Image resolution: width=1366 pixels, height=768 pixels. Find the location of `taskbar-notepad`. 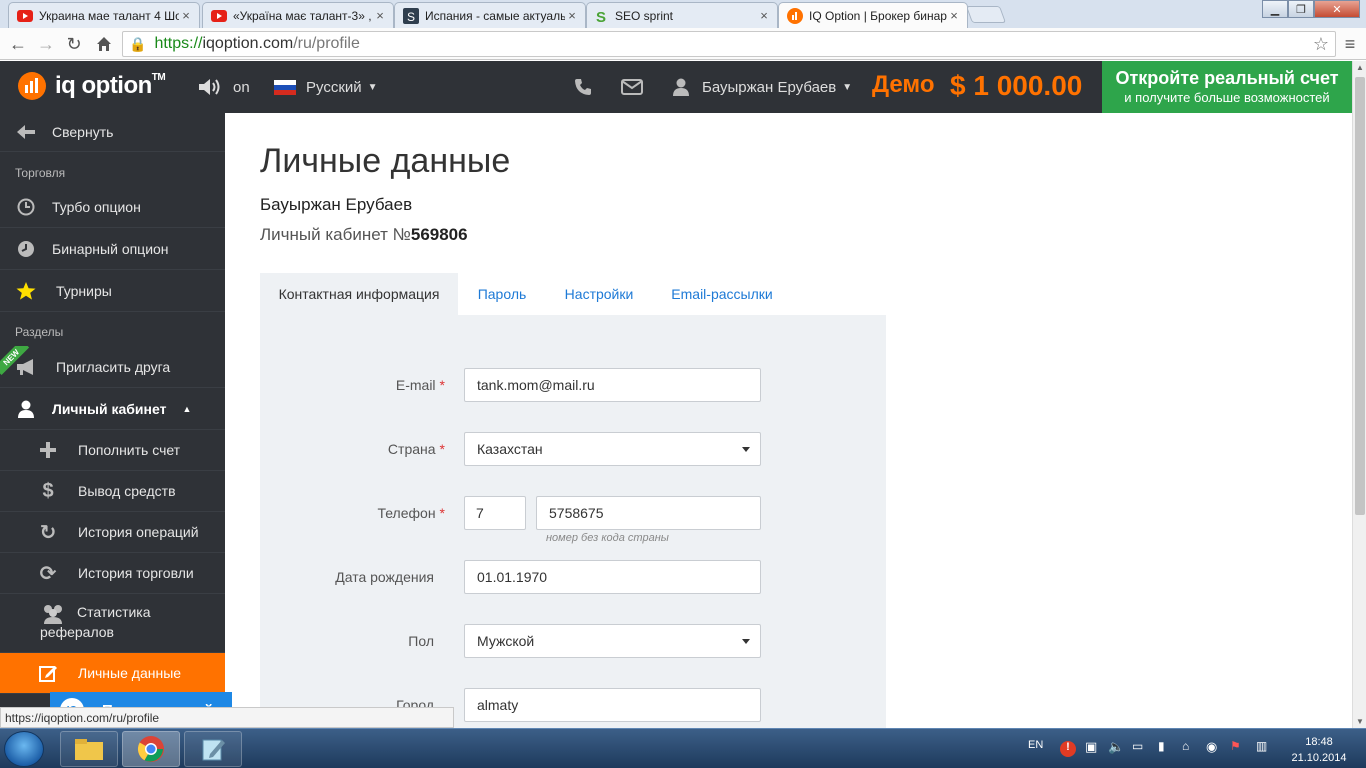

taskbar-notepad is located at coordinates (213, 749).